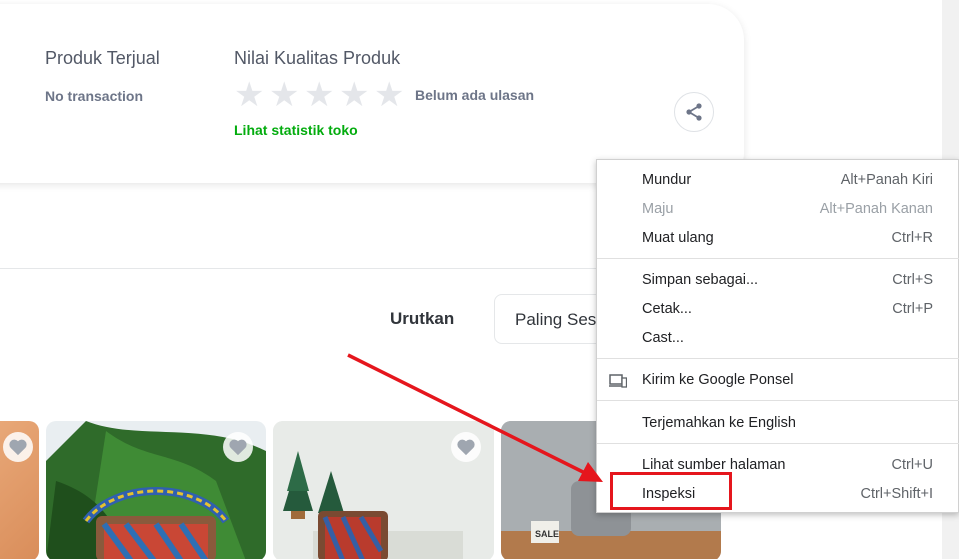 The height and width of the screenshot is (559, 959). I want to click on quality-label: Nilai Kualitas Produk, so click(317, 58).